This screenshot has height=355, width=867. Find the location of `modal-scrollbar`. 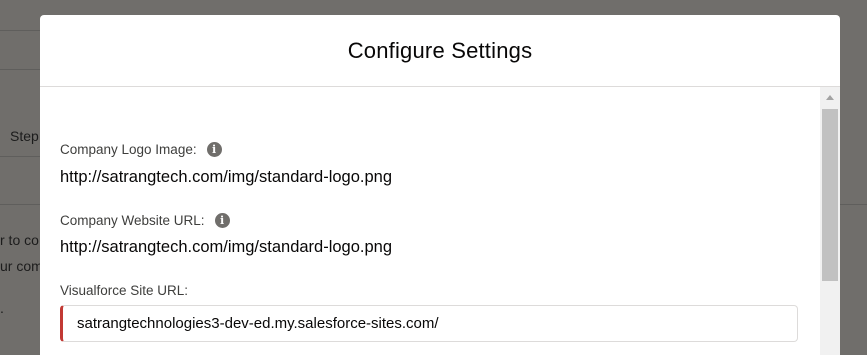

modal-scrollbar is located at coordinates (830, 221).